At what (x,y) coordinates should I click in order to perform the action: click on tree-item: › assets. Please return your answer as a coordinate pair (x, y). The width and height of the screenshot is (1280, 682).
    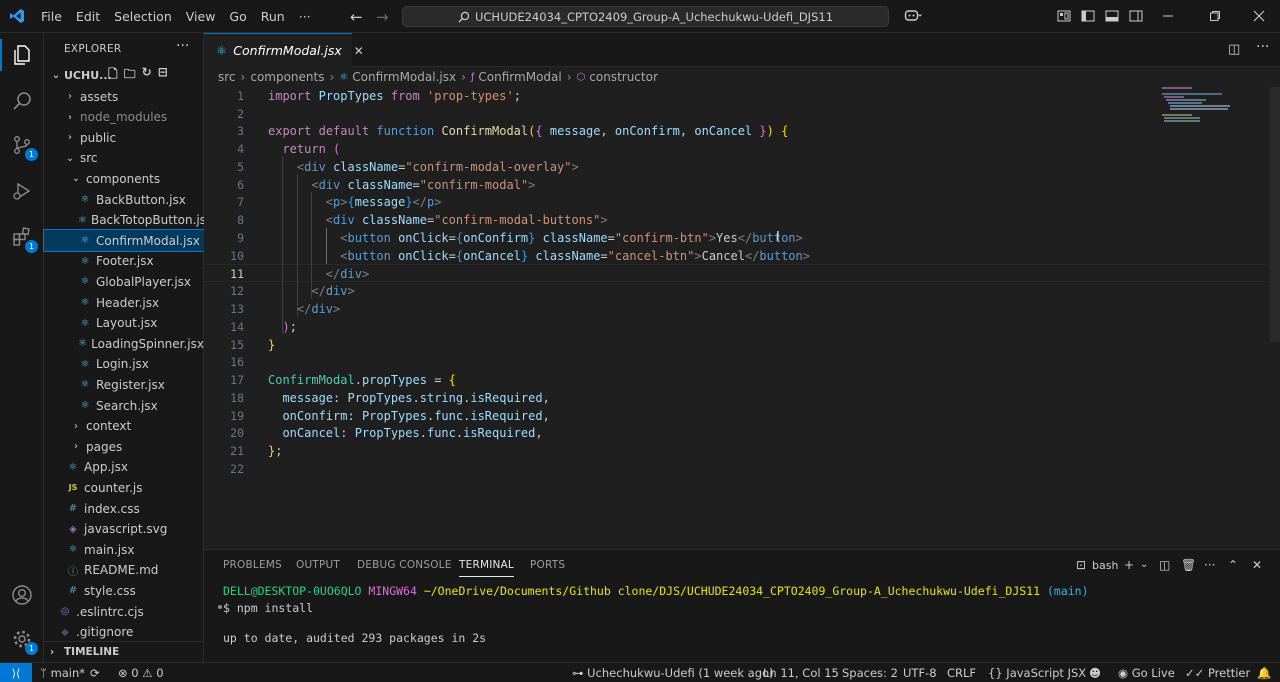
    Looking at the image, I should click on (124, 96).